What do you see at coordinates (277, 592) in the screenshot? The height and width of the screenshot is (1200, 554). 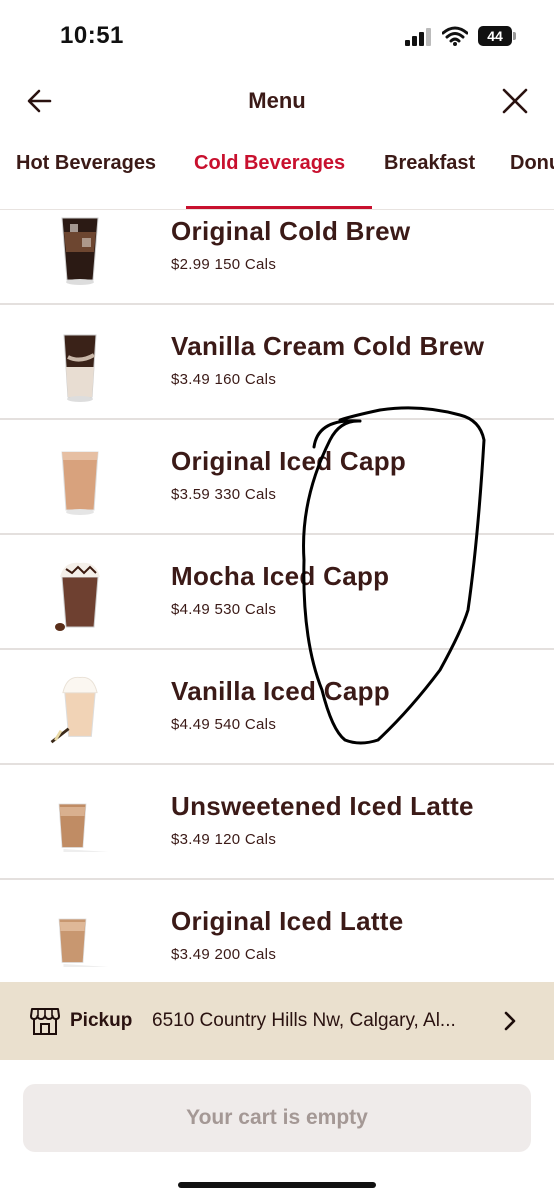 I see `menu-item-mocha-iced-capp: Mocha Iced Capp $4.49 530 Cals` at bounding box center [277, 592].